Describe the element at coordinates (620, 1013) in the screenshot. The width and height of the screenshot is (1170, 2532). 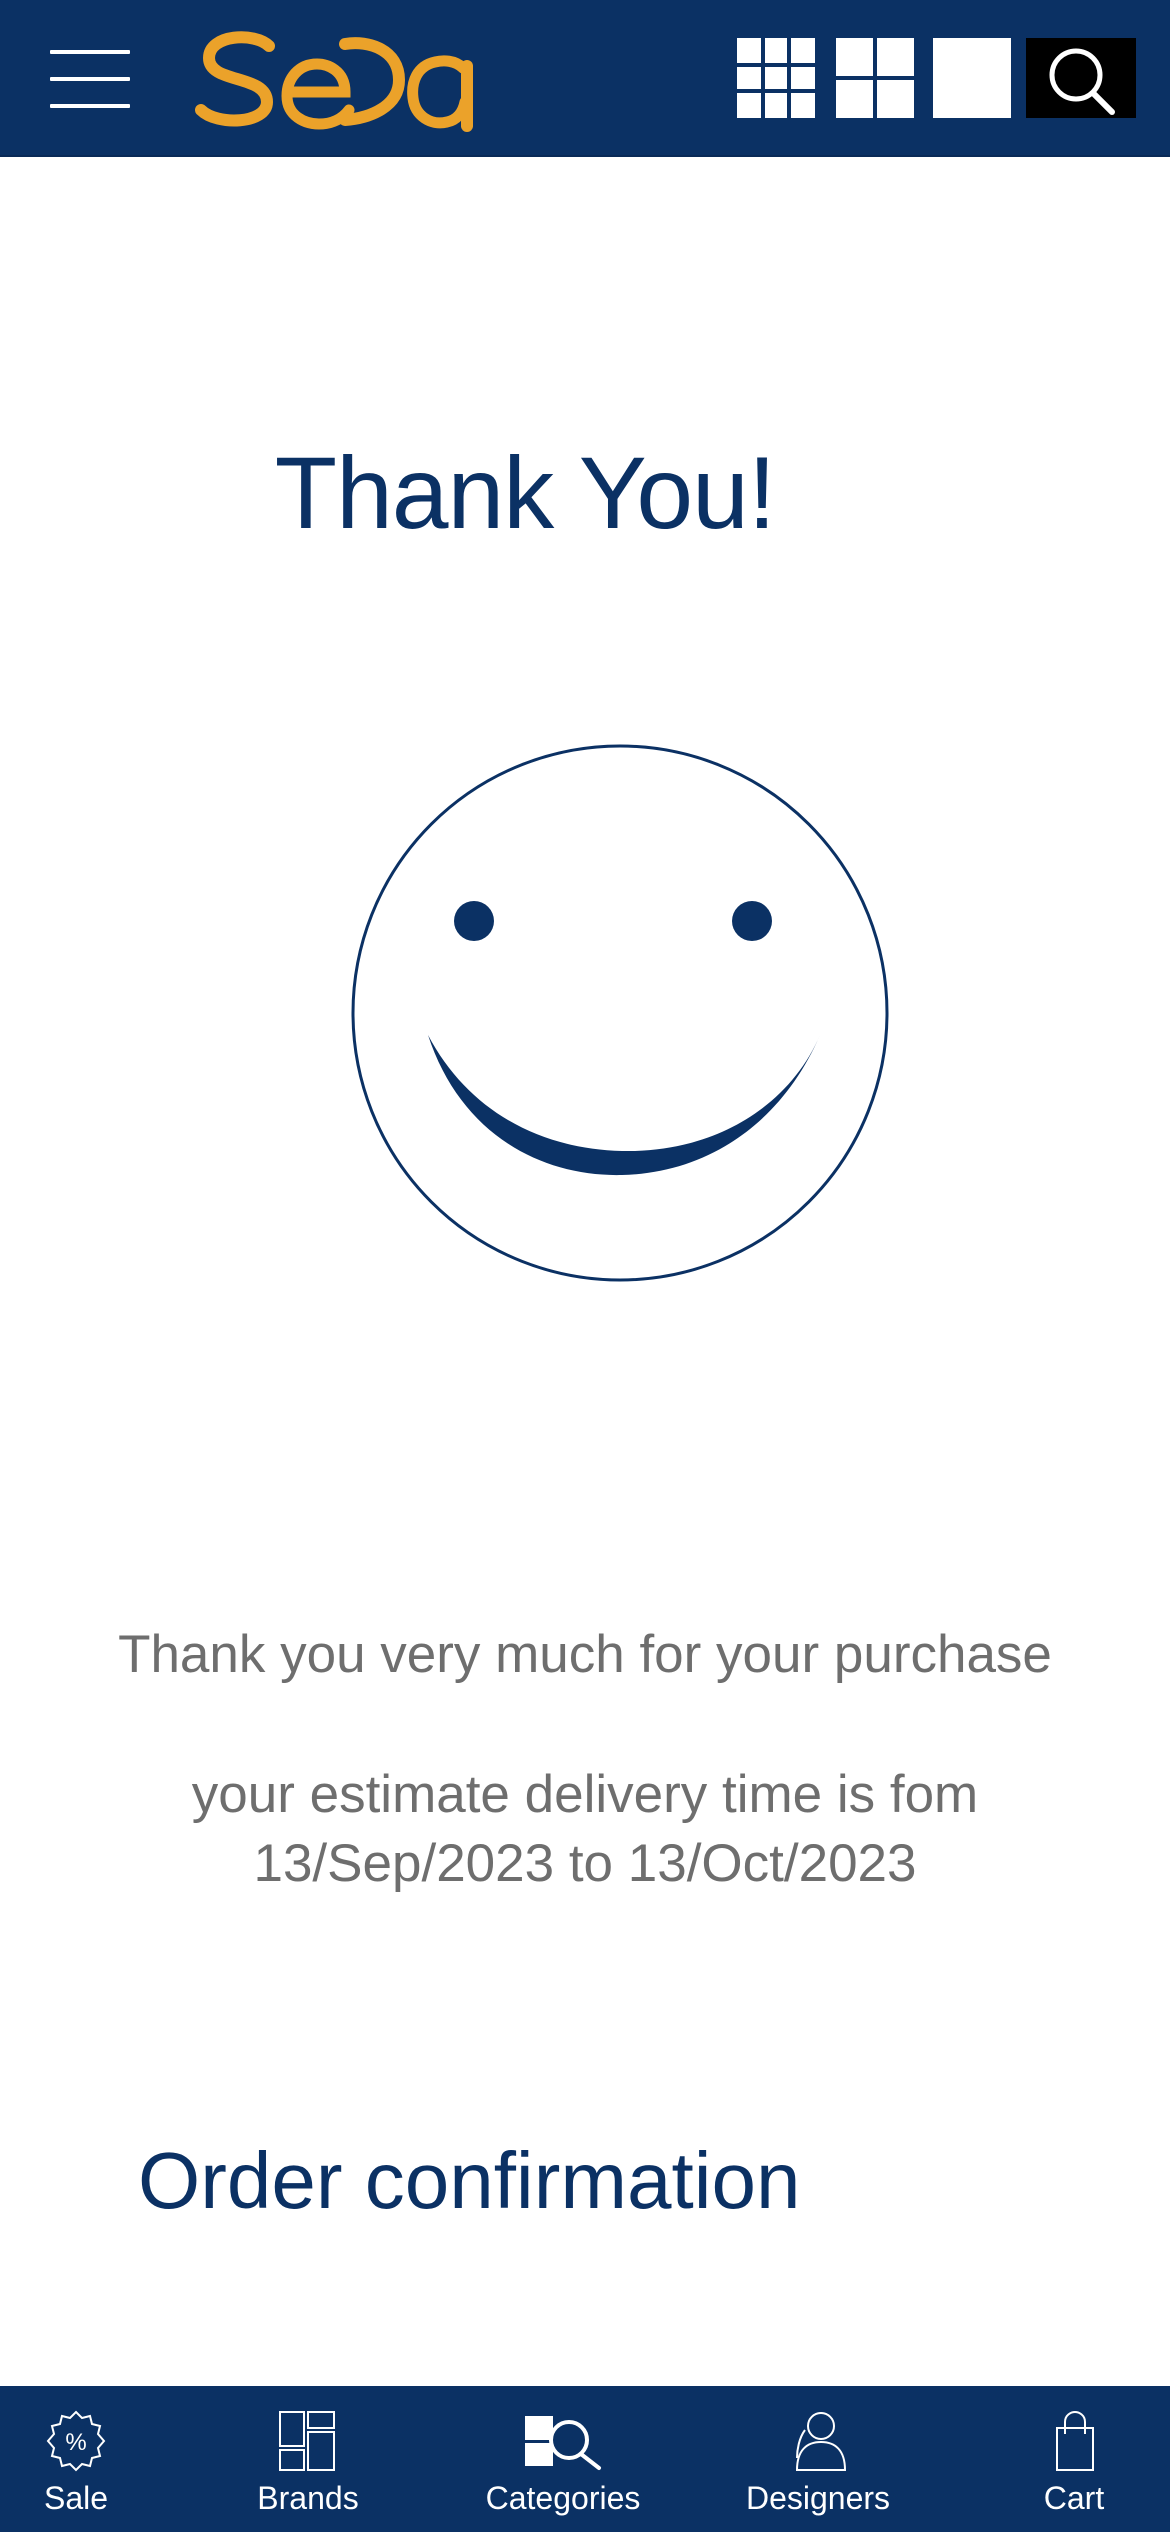
I see `smiley-face-icon` at that location.